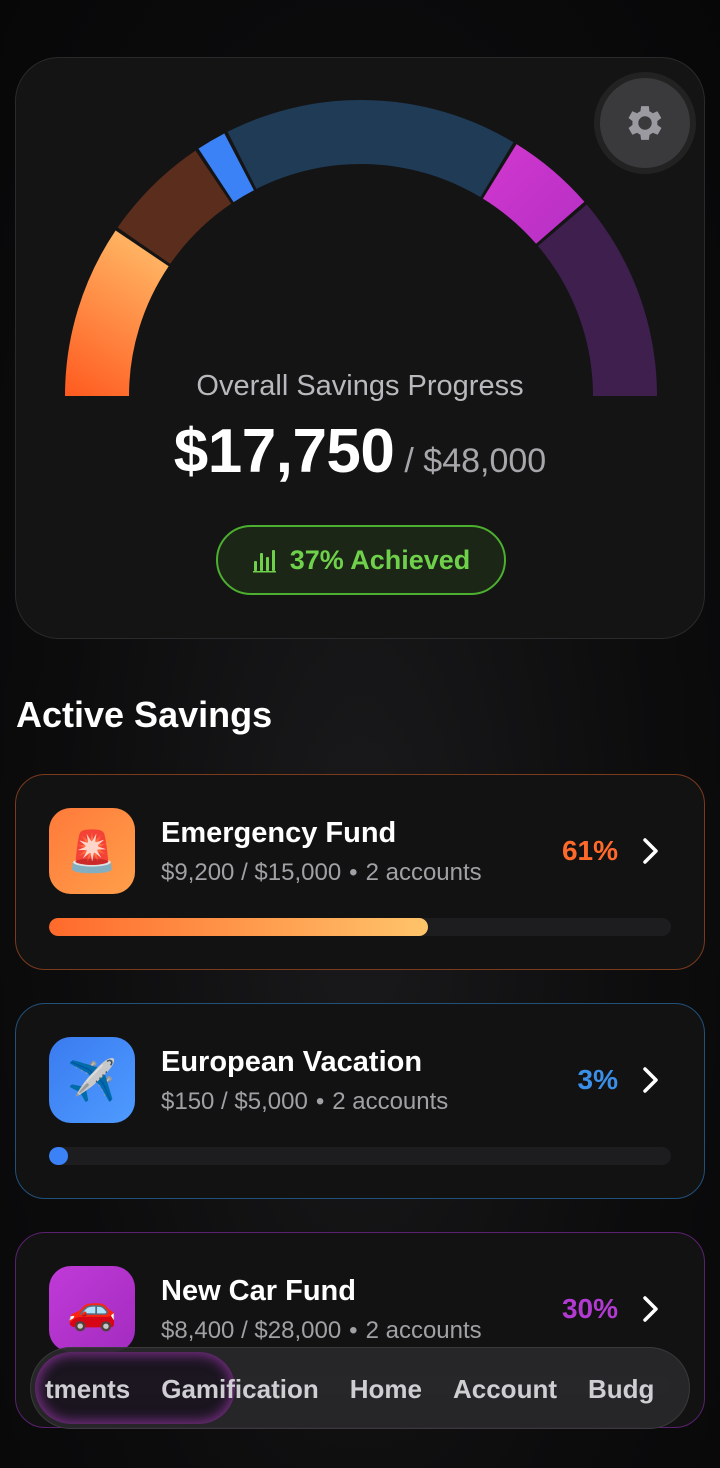 The height and width of the screenshot is (1468, 720). Describe the element at coordinates (284, 451) in the screenshot. I see `current-savings-amount: $17,750` at that location.